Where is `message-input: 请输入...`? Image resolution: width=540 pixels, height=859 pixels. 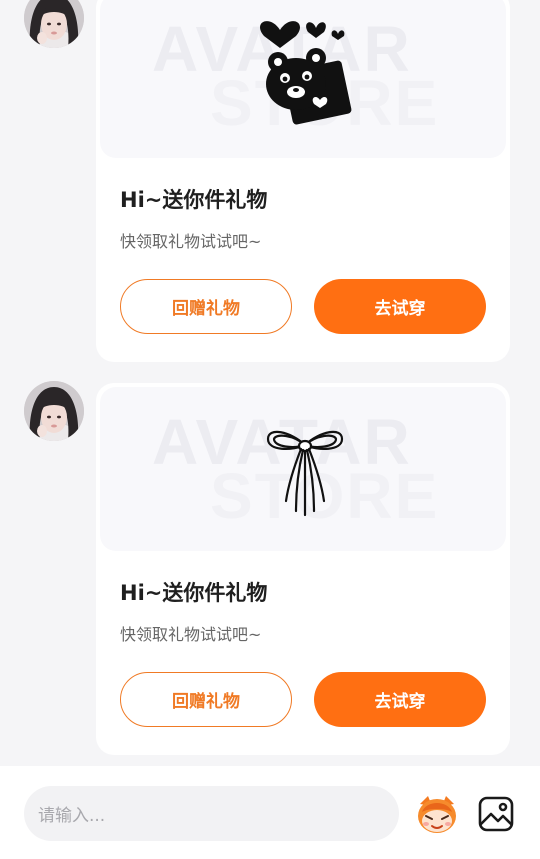
message-input: 请输入... is located at coordinates (211, 813).